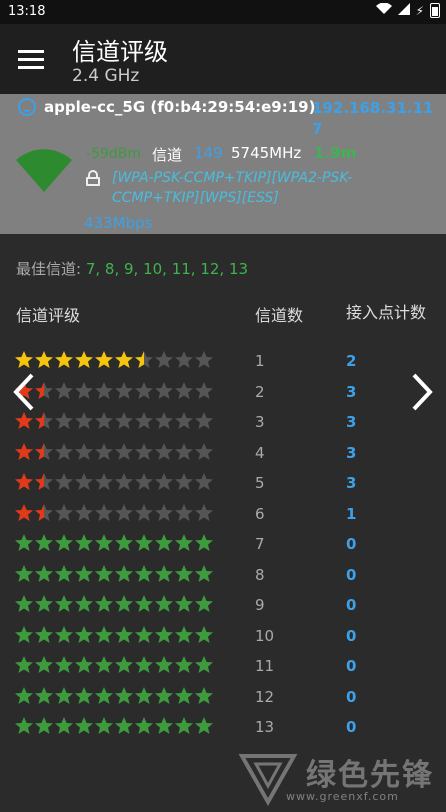 The image size is (446, 812). I want to click on channel-number: 6, so click(260, 513).